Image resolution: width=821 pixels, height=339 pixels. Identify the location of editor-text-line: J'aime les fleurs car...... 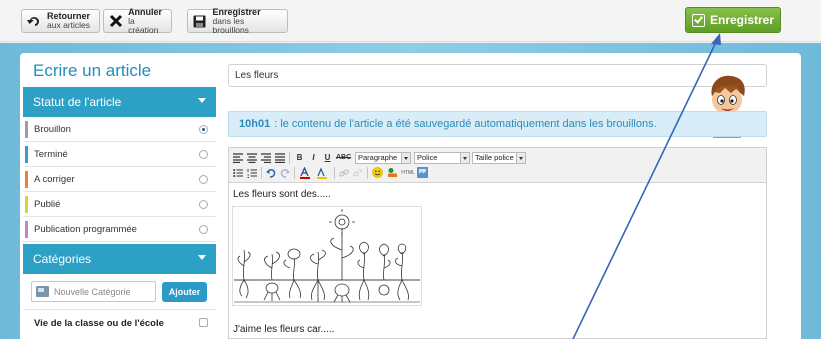
(284, 329).